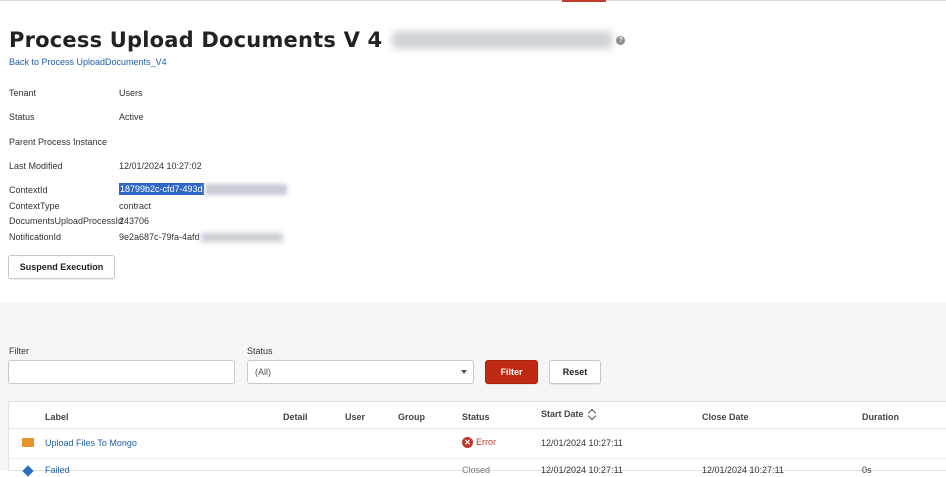  I want to click on column-header-duration: Duration, so click(880, 417).